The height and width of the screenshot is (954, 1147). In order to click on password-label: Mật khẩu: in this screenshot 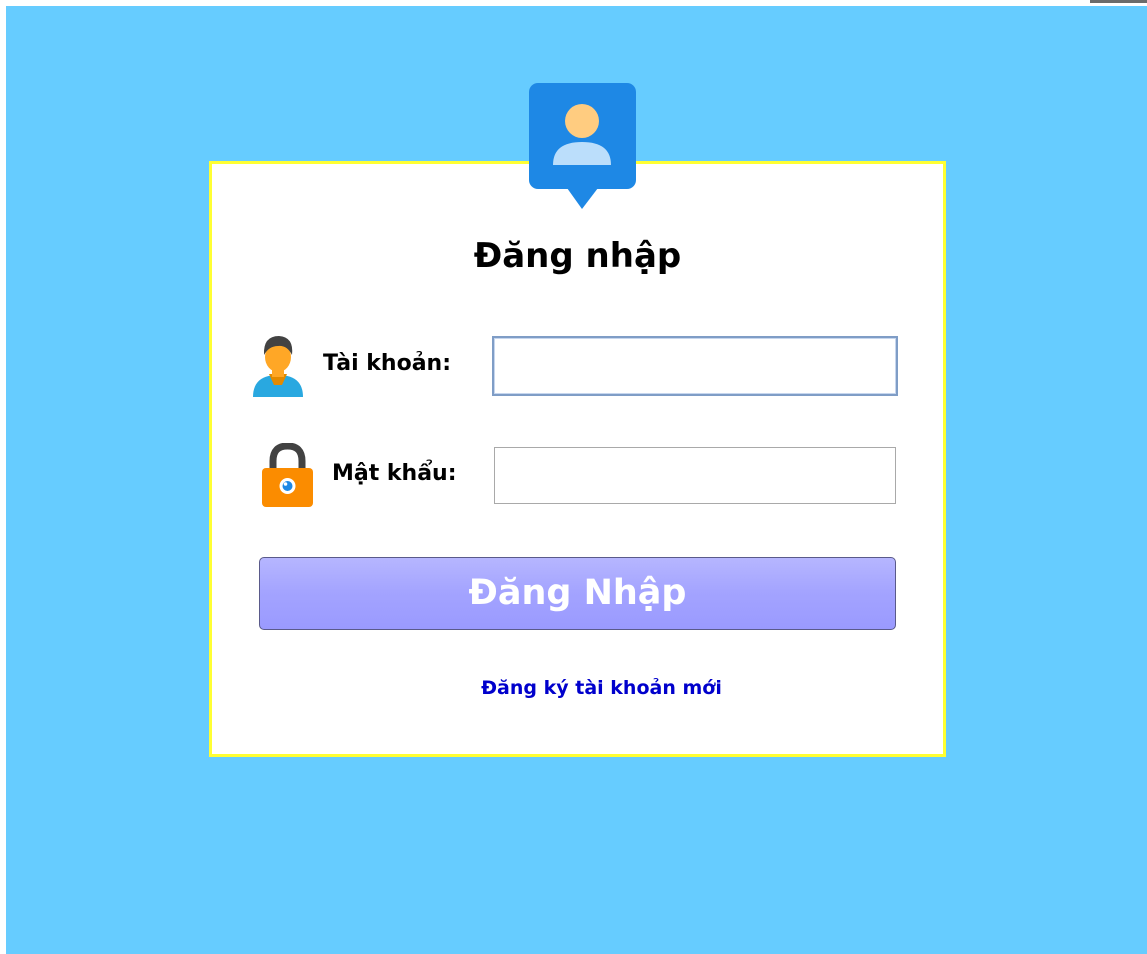, I will do `click(394, 473)`.